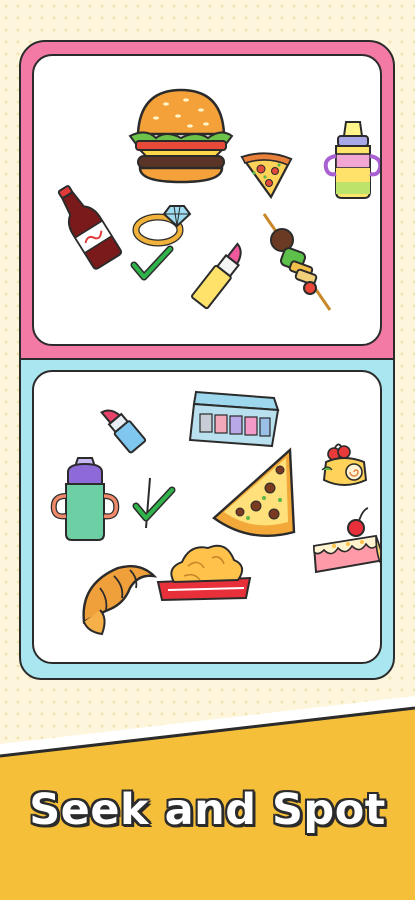 Image resolution: width=415 pixels, height=900 pixels. Describe the element at coordinates (162, 224) in the screenshot. I see `diamond-ring-icon` at that location.